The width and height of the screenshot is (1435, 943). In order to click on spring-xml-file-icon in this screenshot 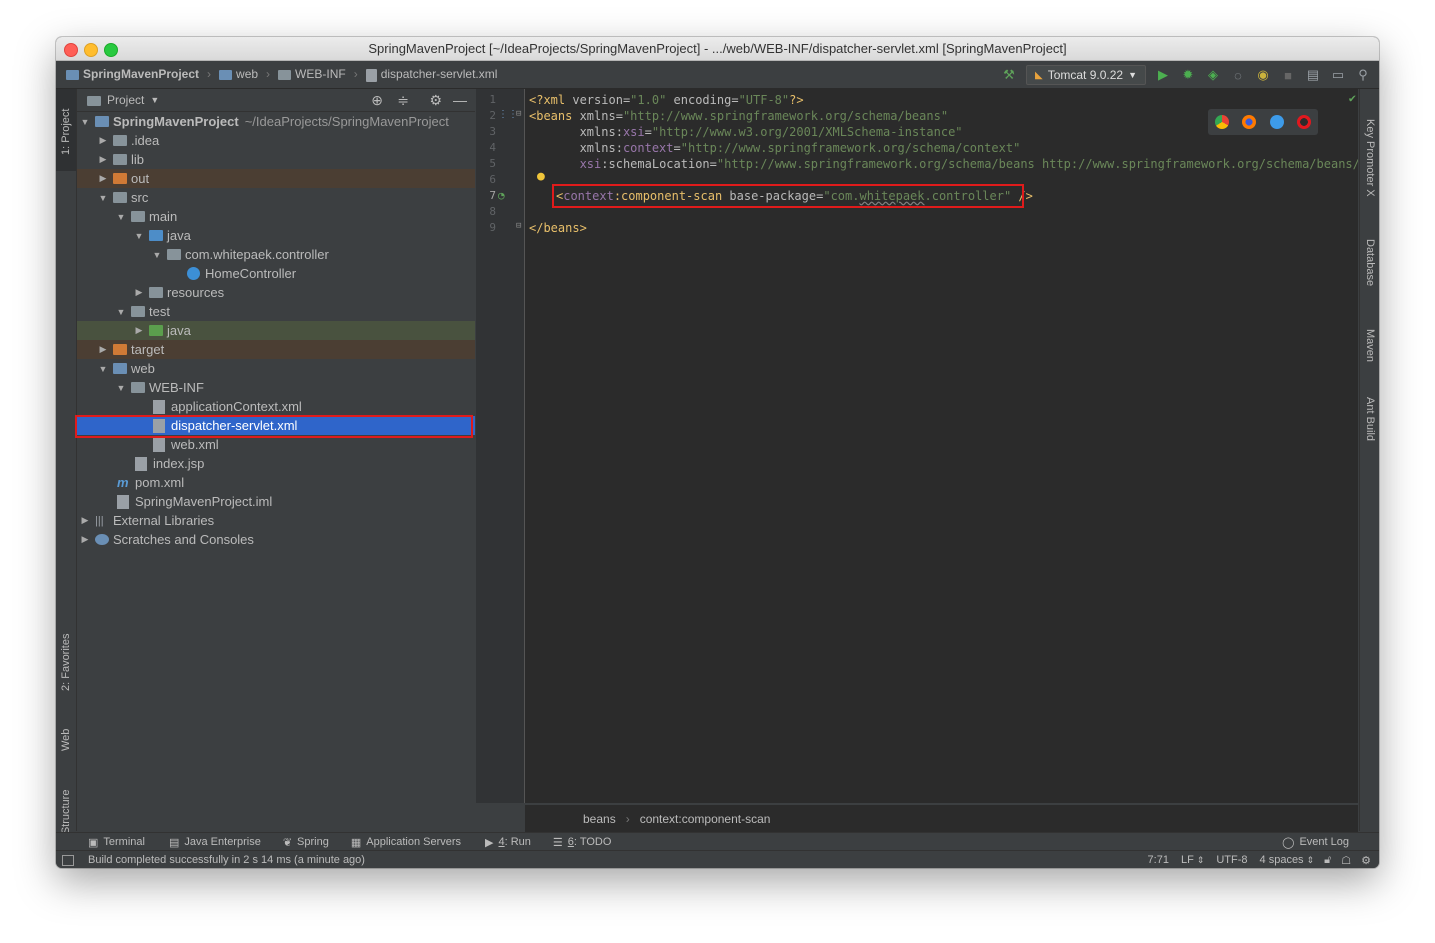, I will do `click(159, 425)`.